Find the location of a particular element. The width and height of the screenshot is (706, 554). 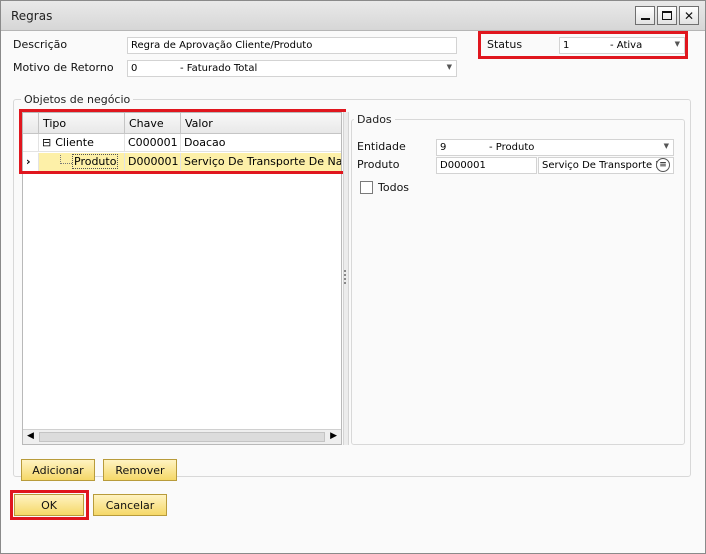

produto-desc-field: Serviço De Transporte D is located at coordinates (606, 165).